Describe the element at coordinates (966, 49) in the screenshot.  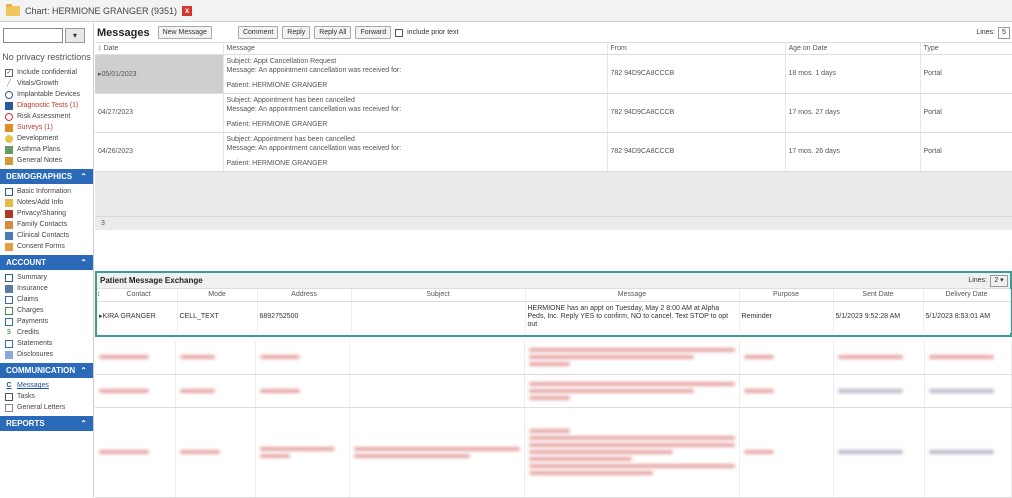
I see `col-type: Type` at that location.